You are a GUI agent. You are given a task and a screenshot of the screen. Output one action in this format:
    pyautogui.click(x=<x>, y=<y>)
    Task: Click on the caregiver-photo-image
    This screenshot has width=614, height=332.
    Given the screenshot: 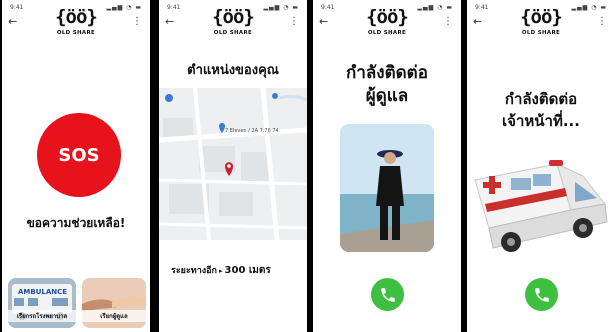 What is the action you would take?
    pyautogui.click(x=387, y=188)
    